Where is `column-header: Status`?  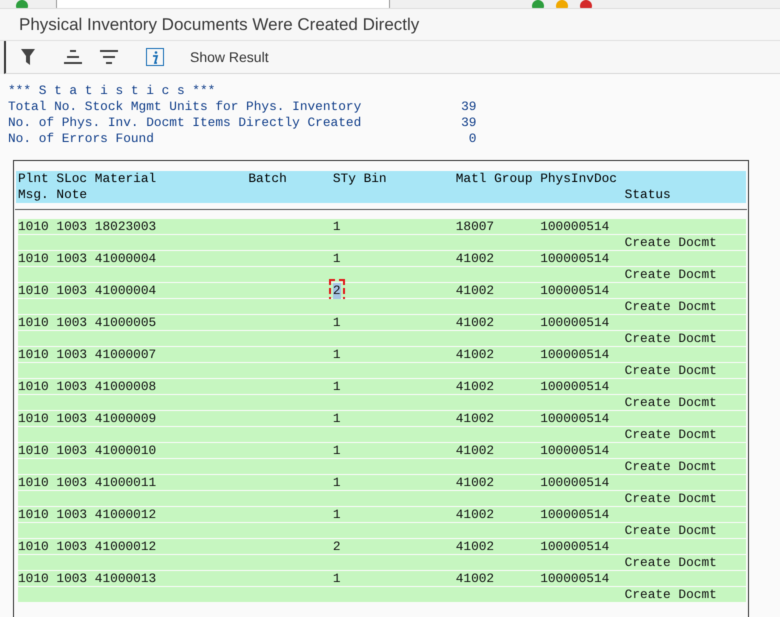 column-header: Status is located at coordinates (647, 195).